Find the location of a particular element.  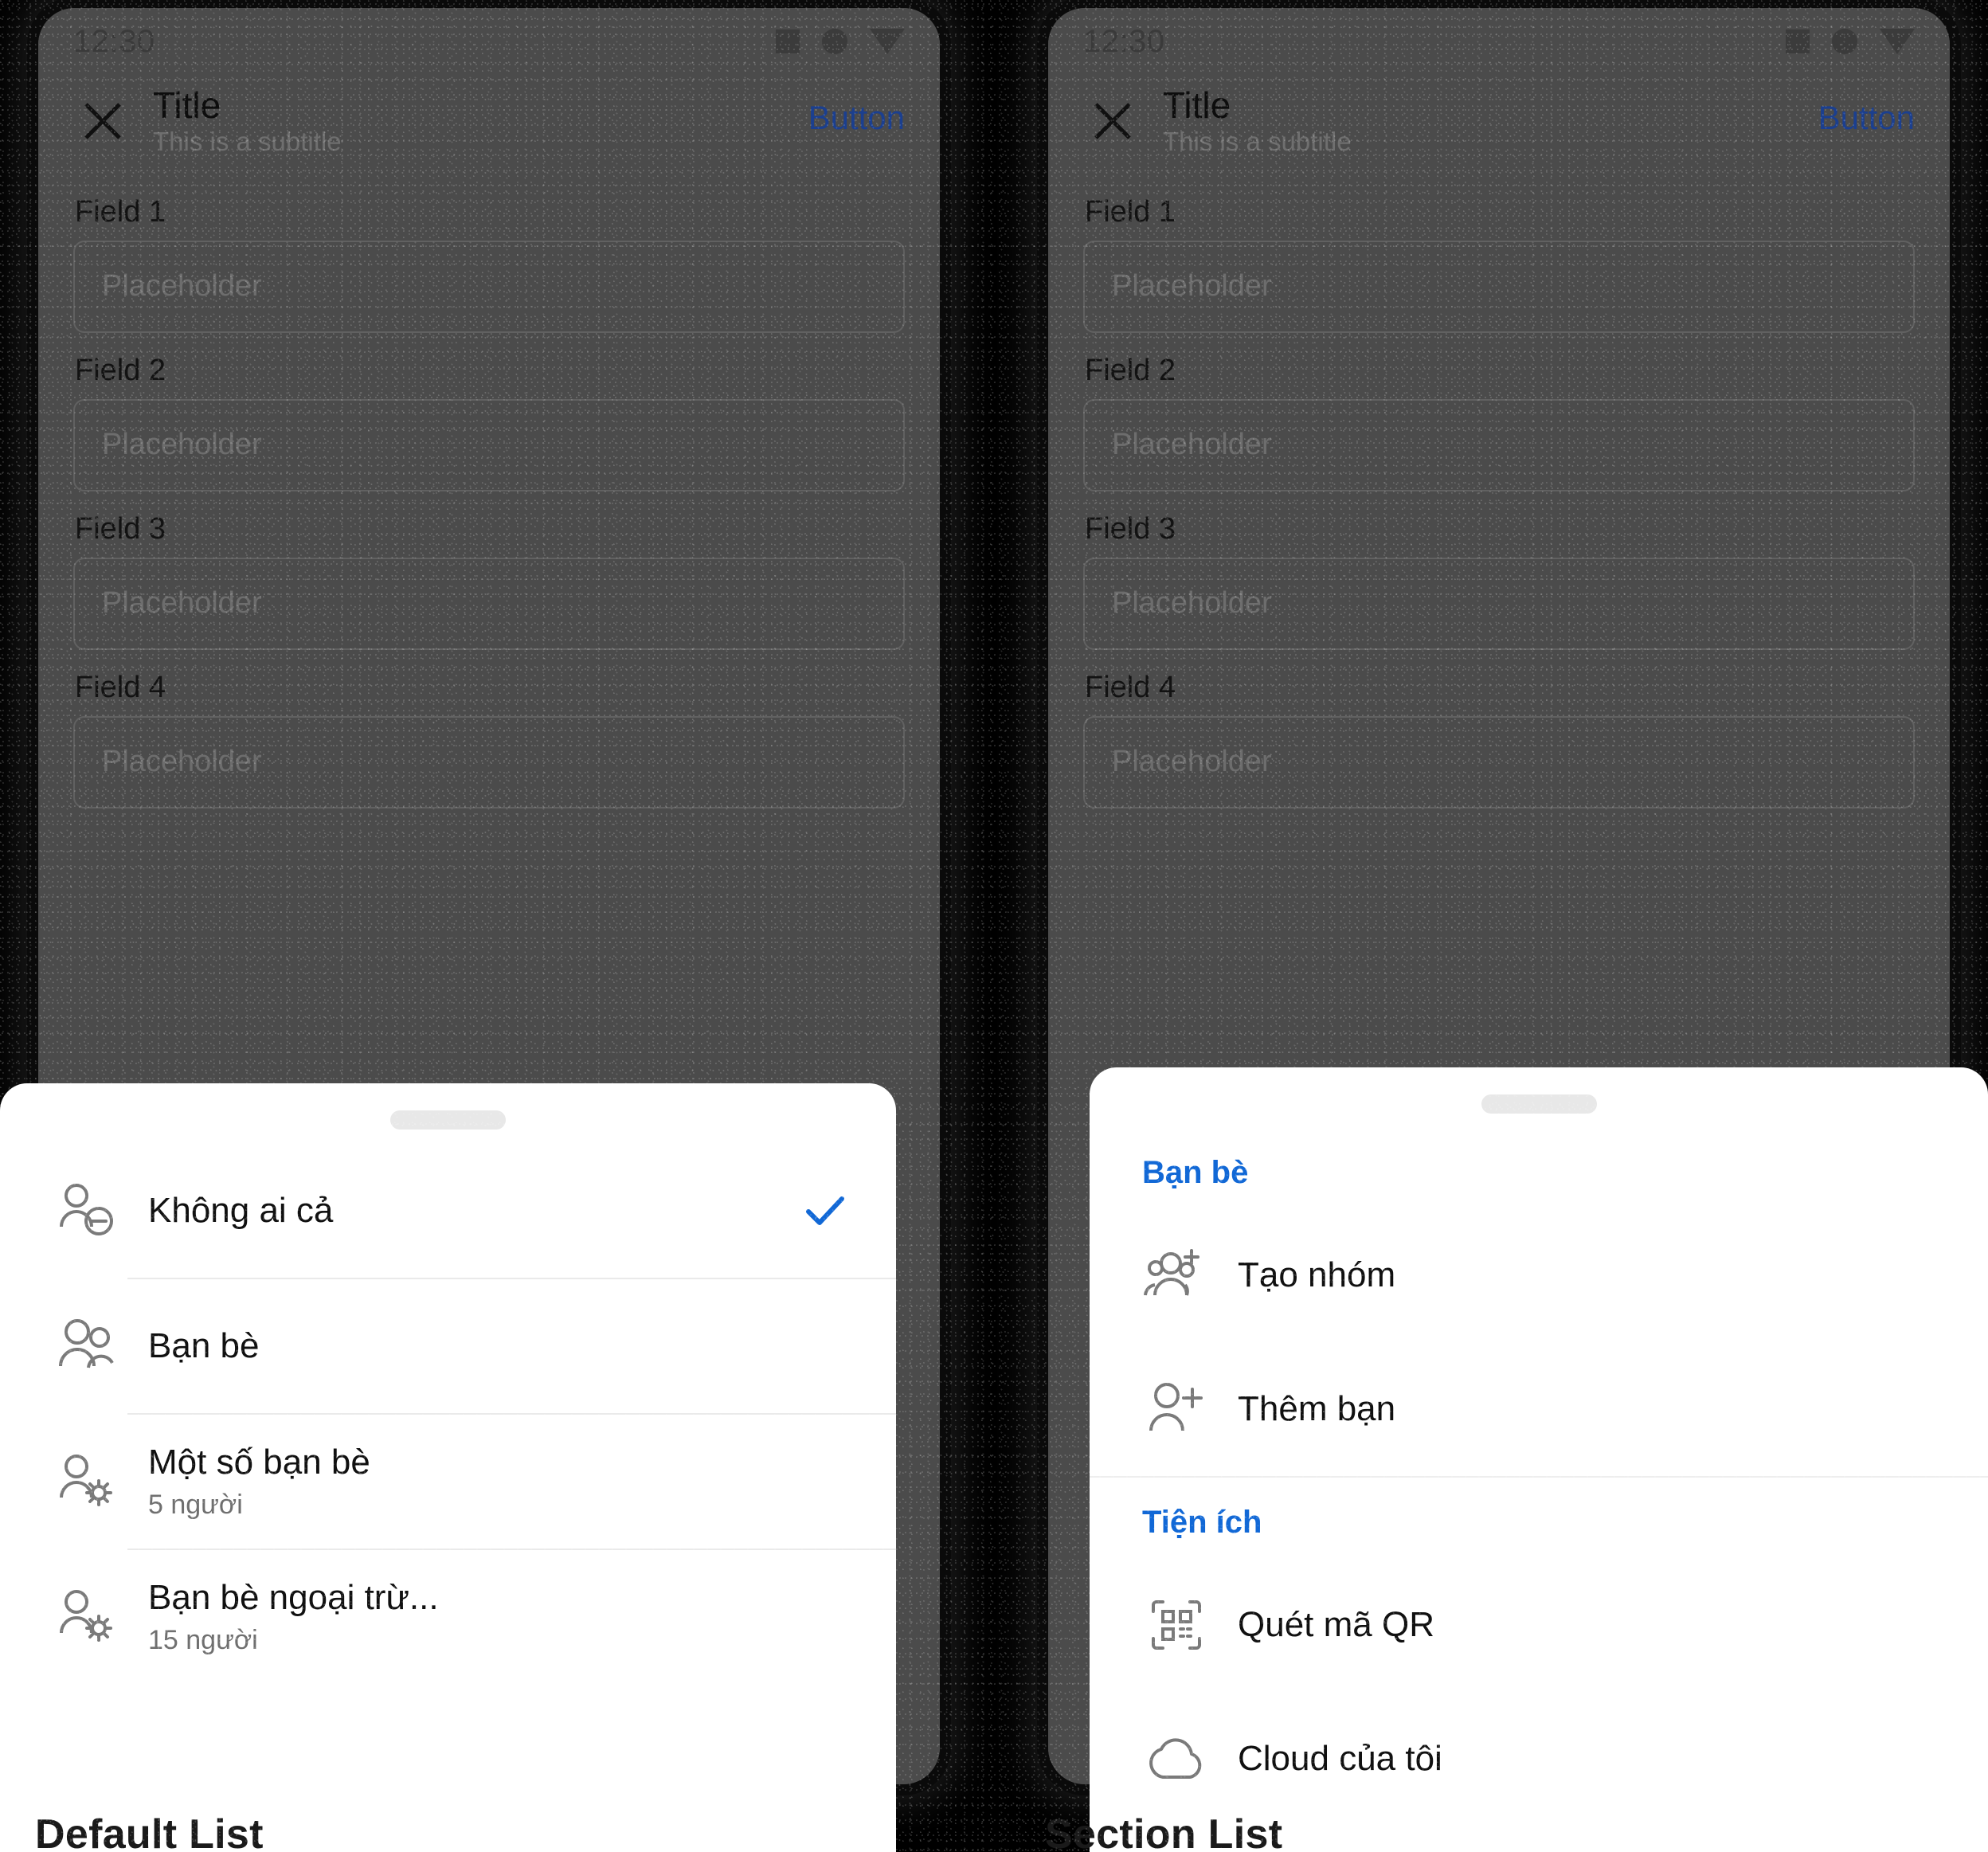

list-item: Thêm bạn is located at coordinates (1539, 1409).